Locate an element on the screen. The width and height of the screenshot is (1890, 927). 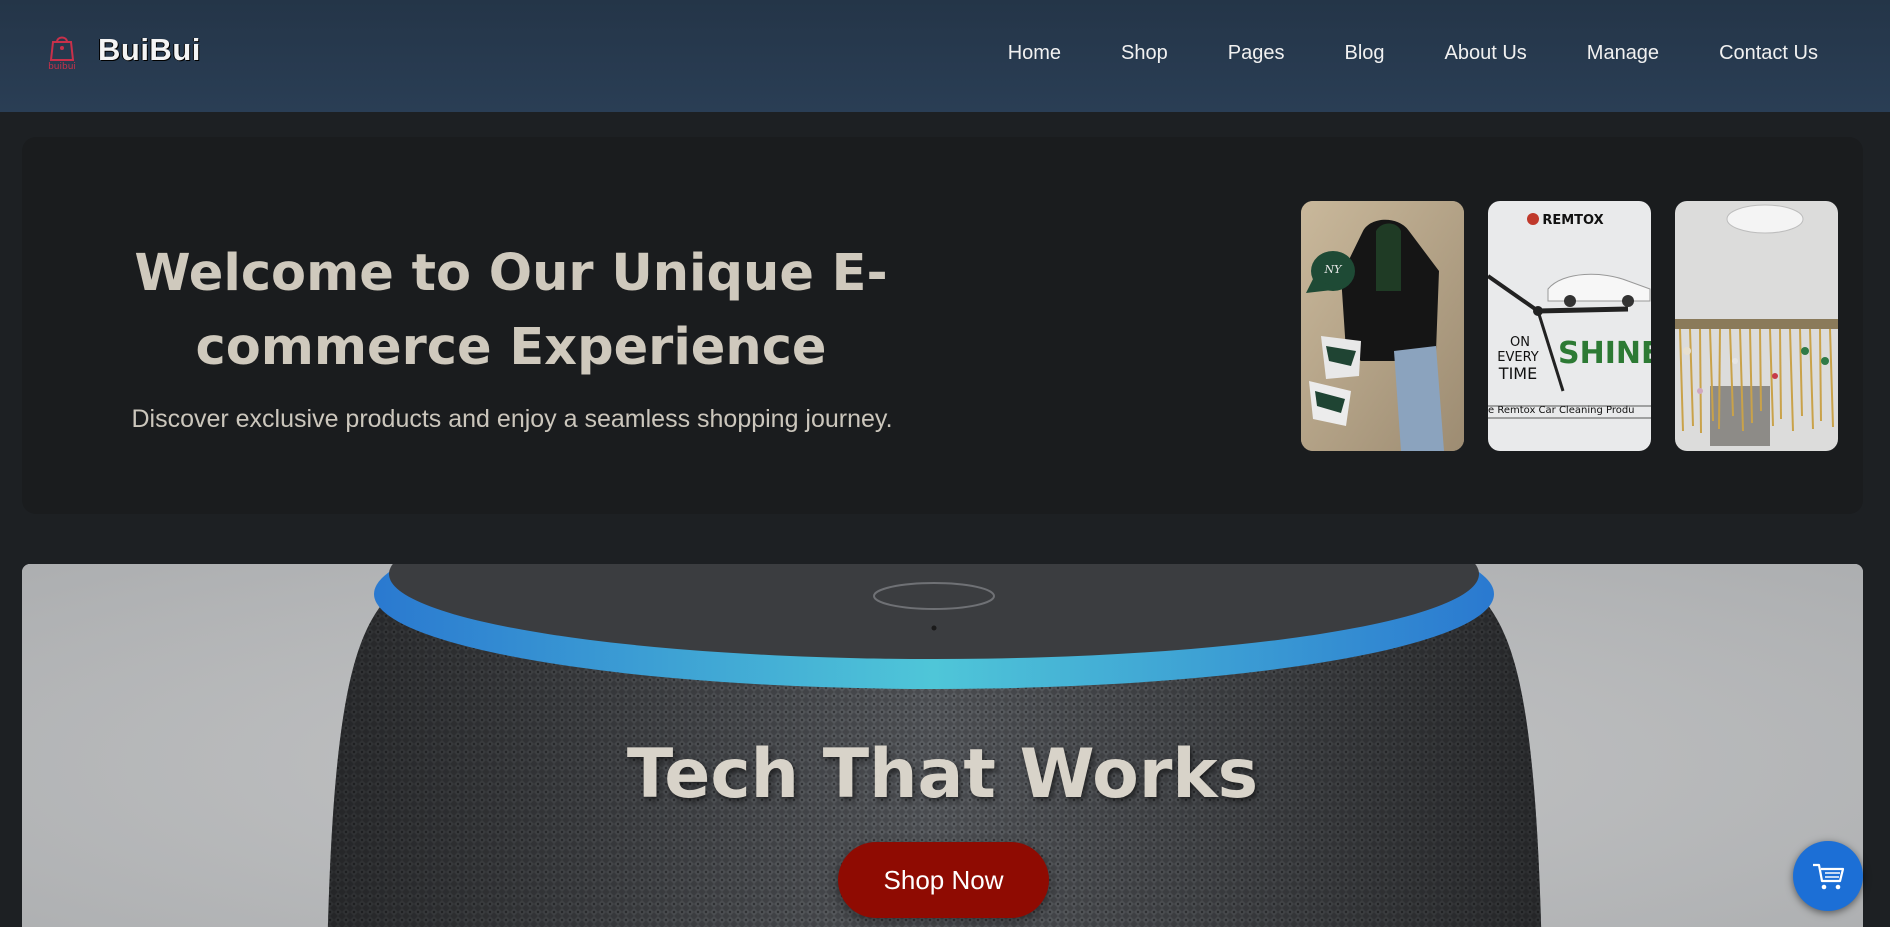
banner-title: Tech That Works is located at coordinates (942, 774).